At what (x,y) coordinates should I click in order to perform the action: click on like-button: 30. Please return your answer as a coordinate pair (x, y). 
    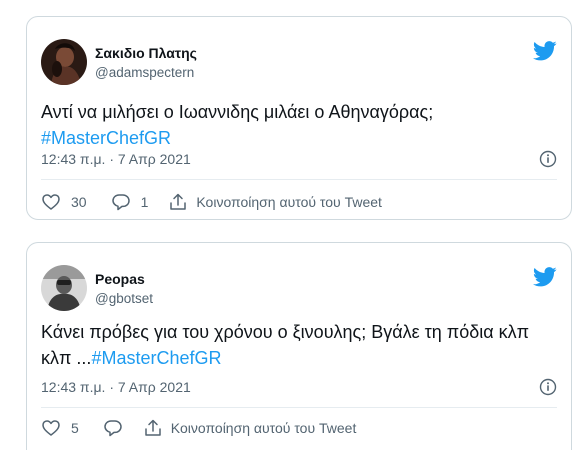
    Looking at the image, I should click on (64, 202).